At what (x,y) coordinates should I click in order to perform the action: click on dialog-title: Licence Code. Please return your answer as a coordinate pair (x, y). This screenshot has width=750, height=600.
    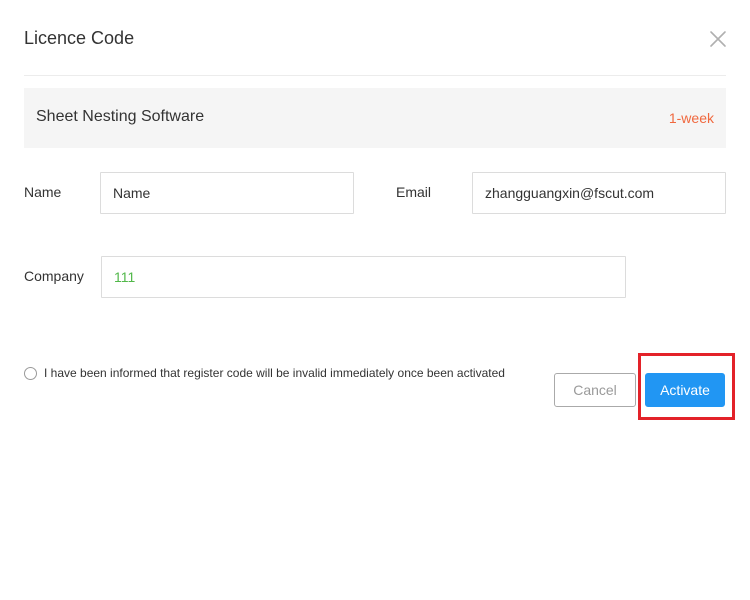
    Looking at the image, I should click on (79, 38).